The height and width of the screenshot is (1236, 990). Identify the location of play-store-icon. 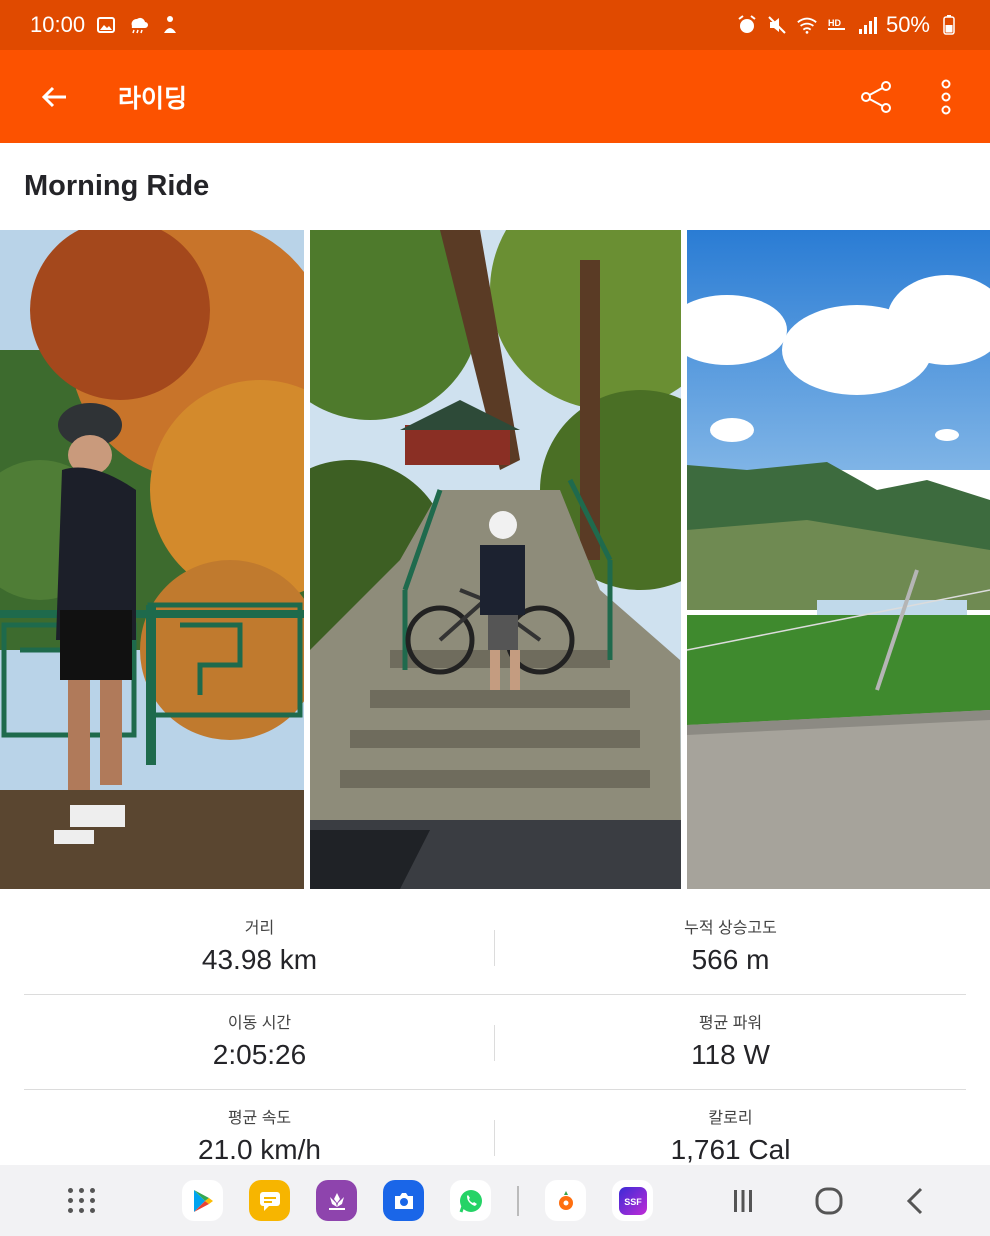
(202, 1200).